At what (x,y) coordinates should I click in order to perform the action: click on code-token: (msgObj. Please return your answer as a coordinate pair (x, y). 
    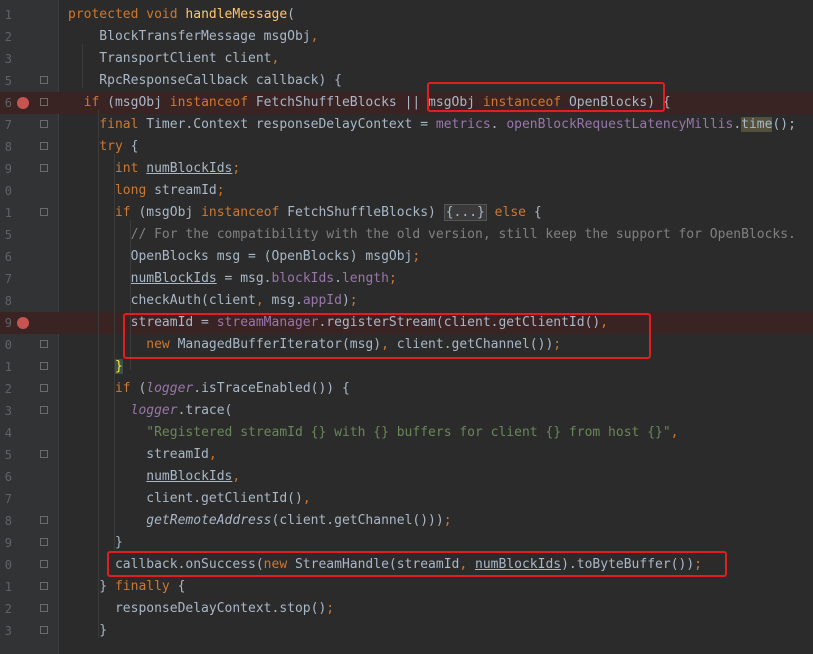
    Looking at the image, I should click on (138, 102).